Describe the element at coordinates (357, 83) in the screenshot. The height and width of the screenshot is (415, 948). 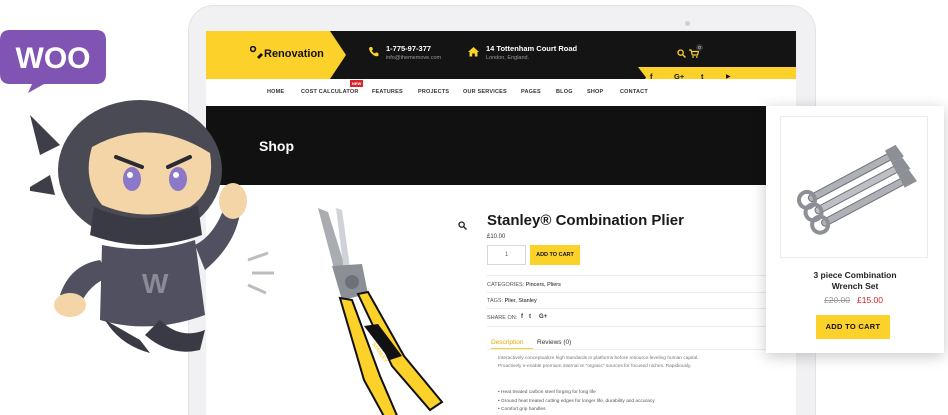
I see `new-badge: NEW` at that location.